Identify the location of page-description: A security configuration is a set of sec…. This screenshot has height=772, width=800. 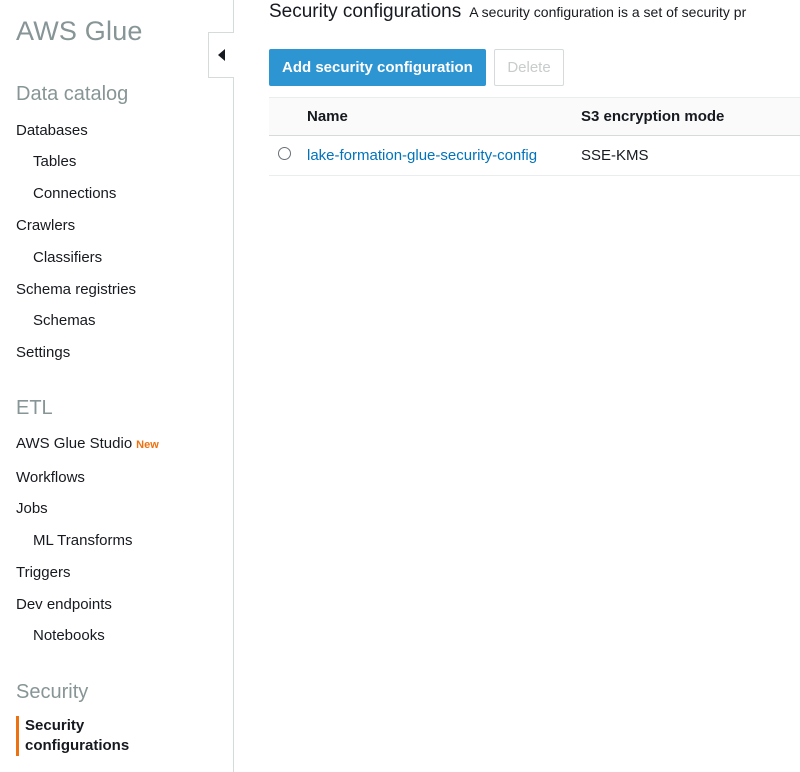
(608, 12).